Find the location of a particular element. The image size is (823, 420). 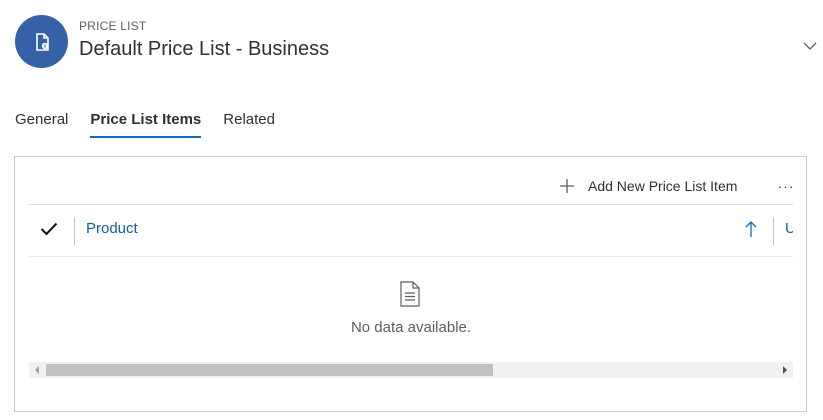

subgrid-command-bar: Add New Price List Item ··· is located at coordinates (411, 188).